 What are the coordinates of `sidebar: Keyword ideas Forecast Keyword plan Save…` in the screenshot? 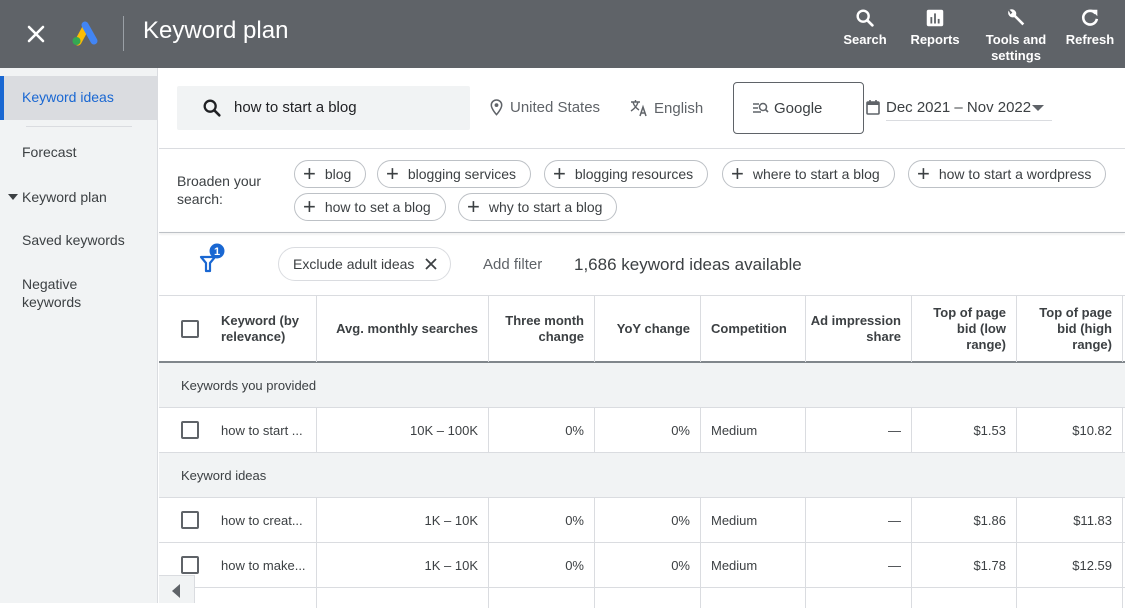 It's located at (79, 335).